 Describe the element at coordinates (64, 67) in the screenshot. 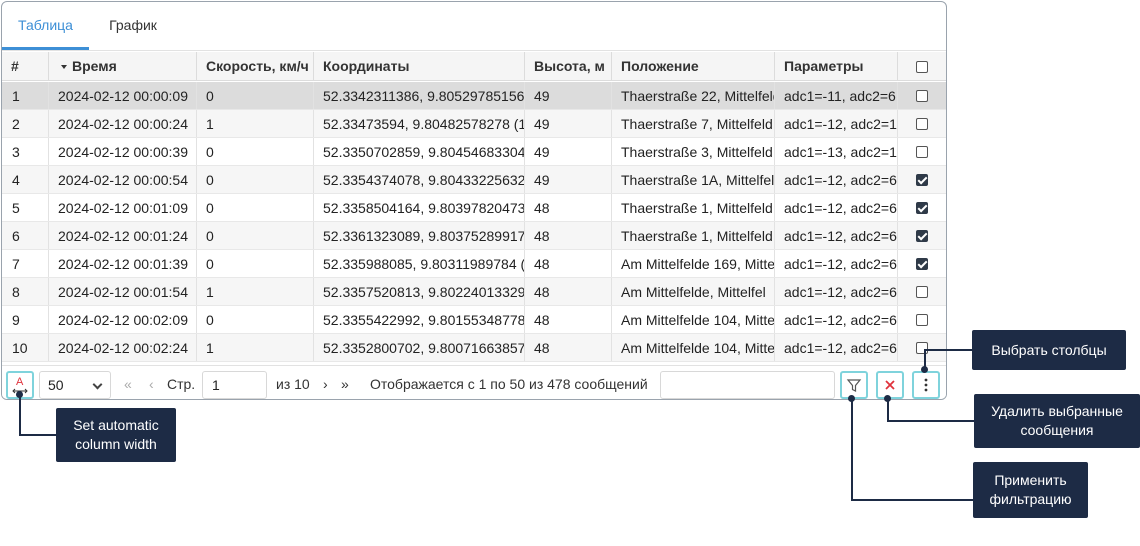

I see `sort-desc-icon` at that location.